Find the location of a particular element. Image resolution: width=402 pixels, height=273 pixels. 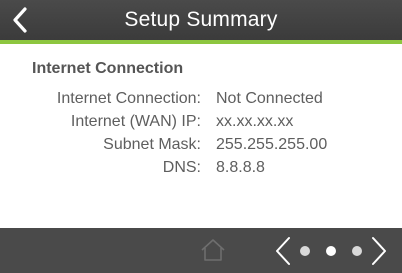

chevron-right-icon is located at coordinates (379, 251).